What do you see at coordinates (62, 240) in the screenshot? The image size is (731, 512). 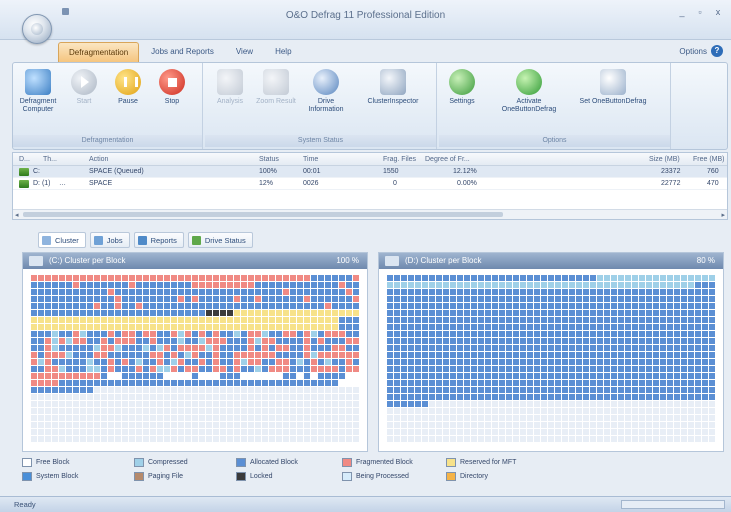 I see `tab-cluster: Cluster` at bounding box center [62, 240].